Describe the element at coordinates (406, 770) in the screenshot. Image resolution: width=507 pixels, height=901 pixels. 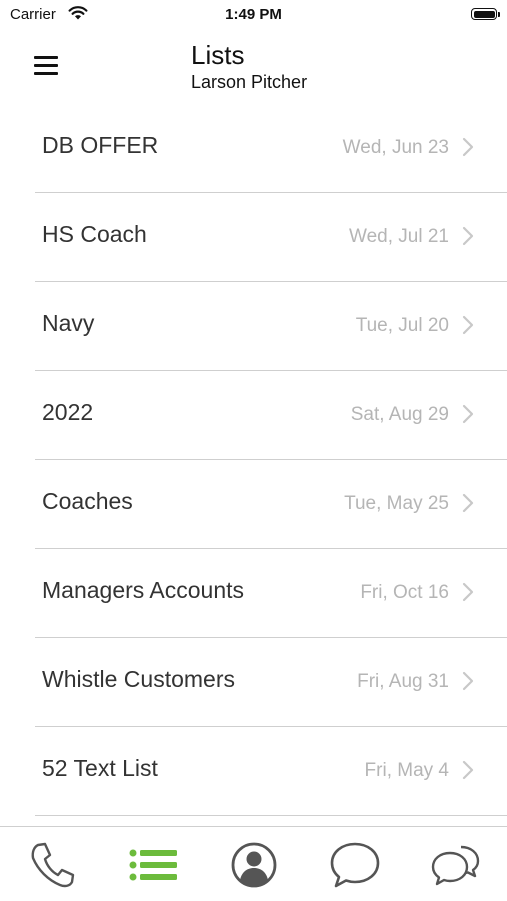
I see `list-item-date: Fri, May 4` at that location.